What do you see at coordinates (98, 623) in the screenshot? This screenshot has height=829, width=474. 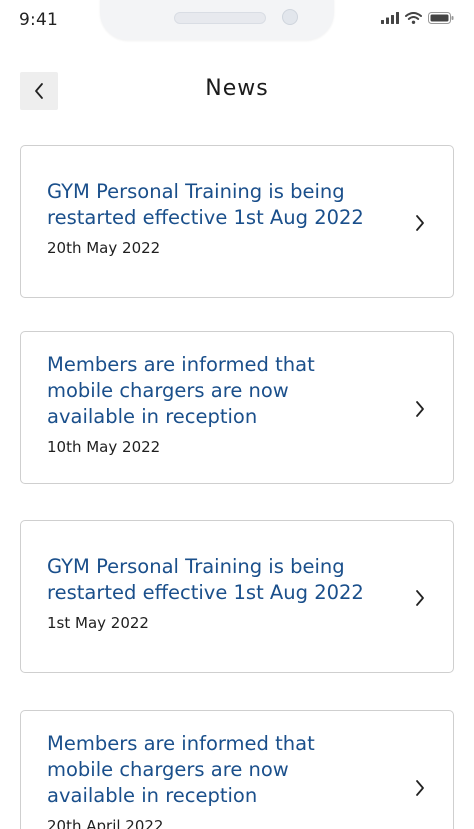 I see `news-date: 1st May 2022` at bounding box center [98, 623].